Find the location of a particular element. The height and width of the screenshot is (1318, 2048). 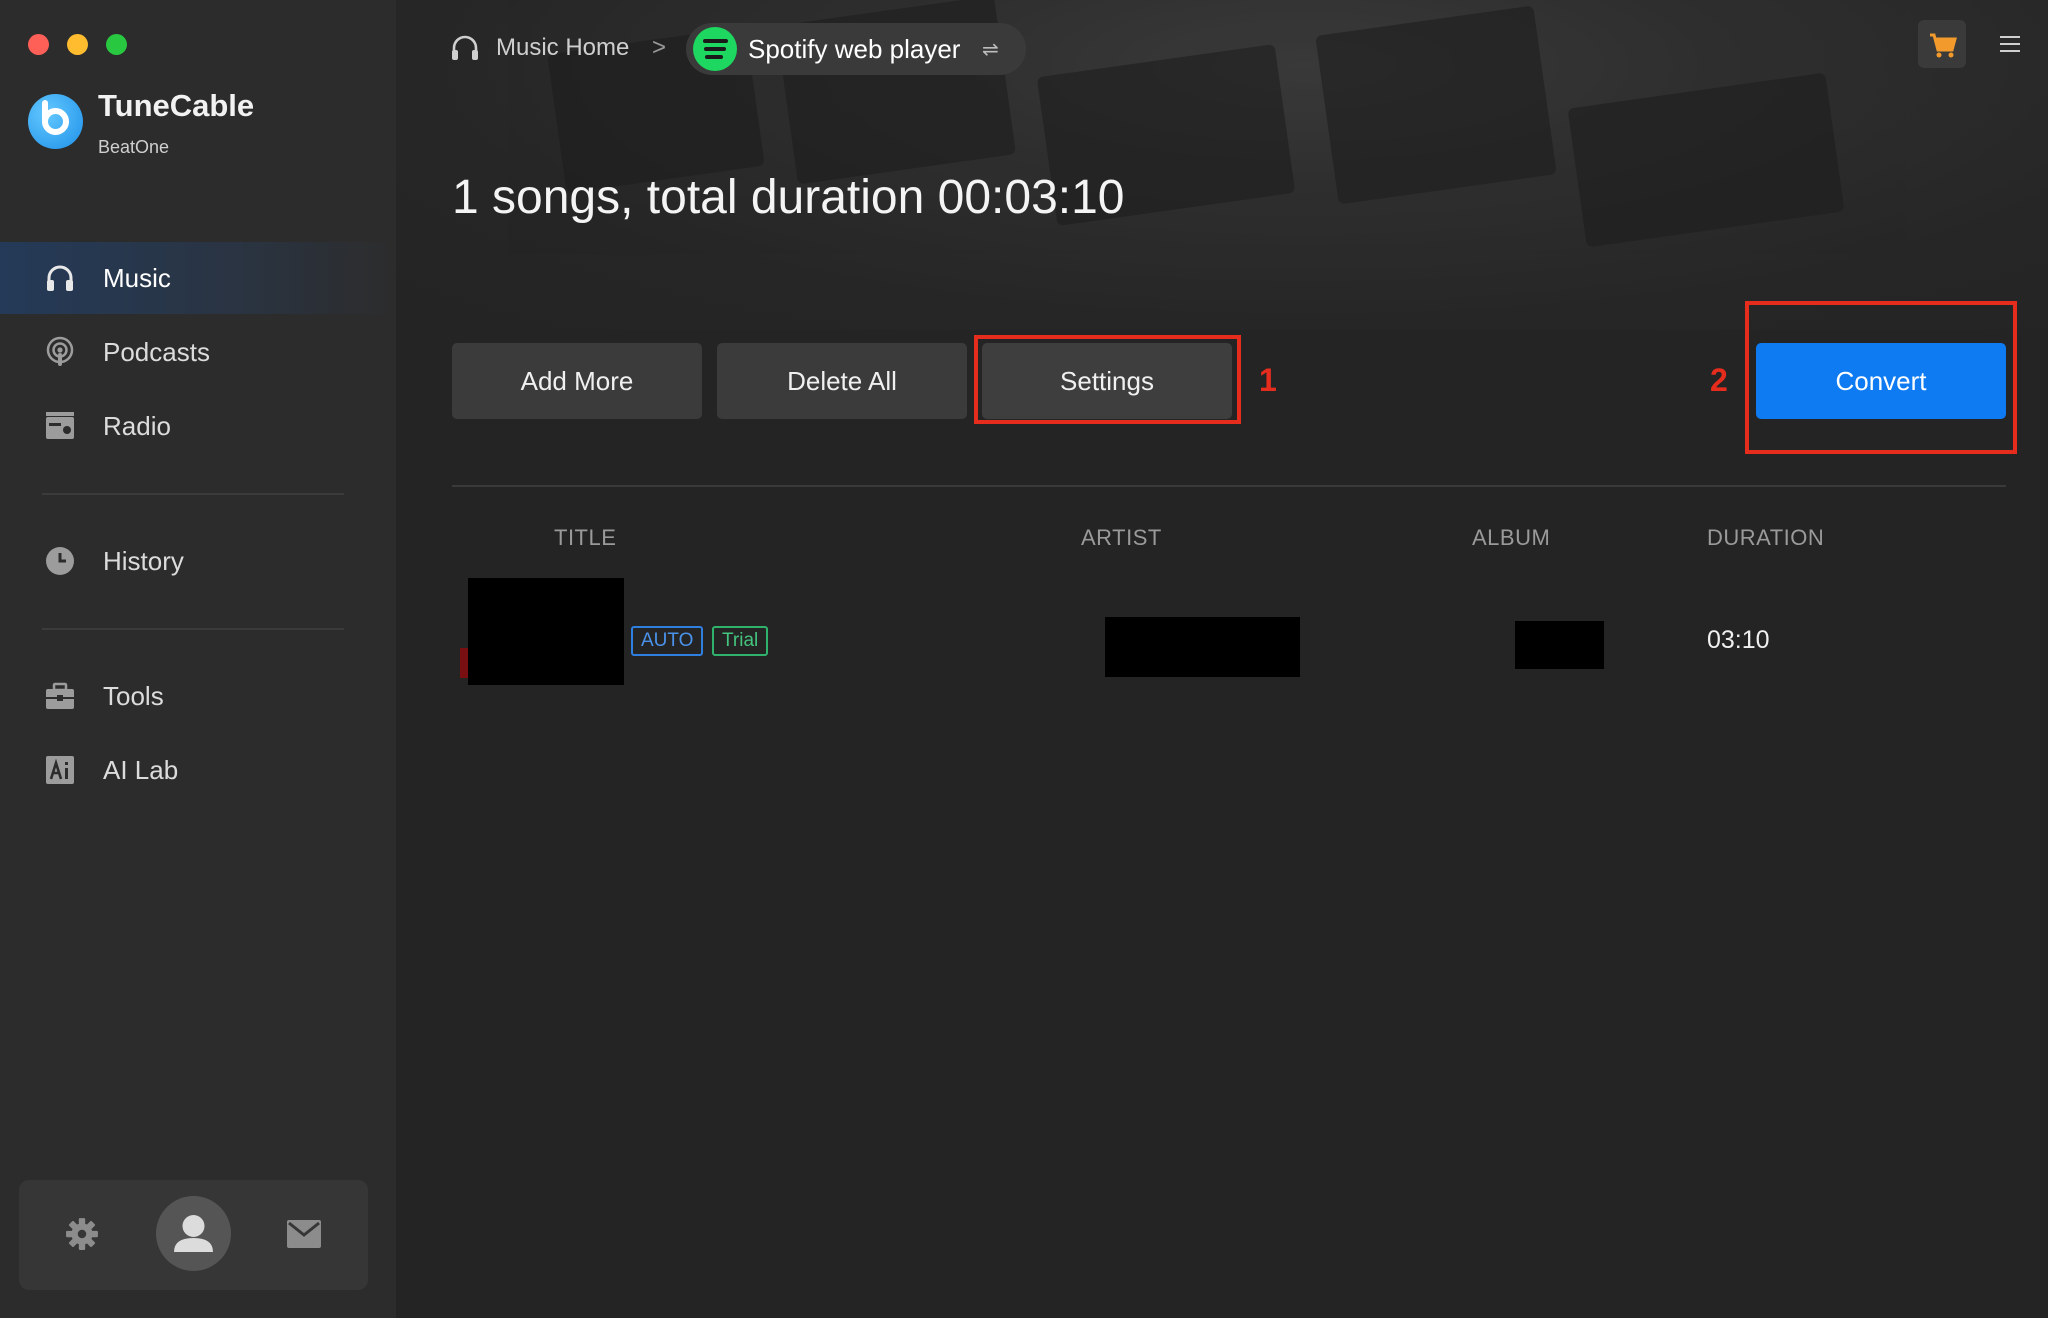

sidebar-item-label: AI Lab is located at coordinates (141, 769).